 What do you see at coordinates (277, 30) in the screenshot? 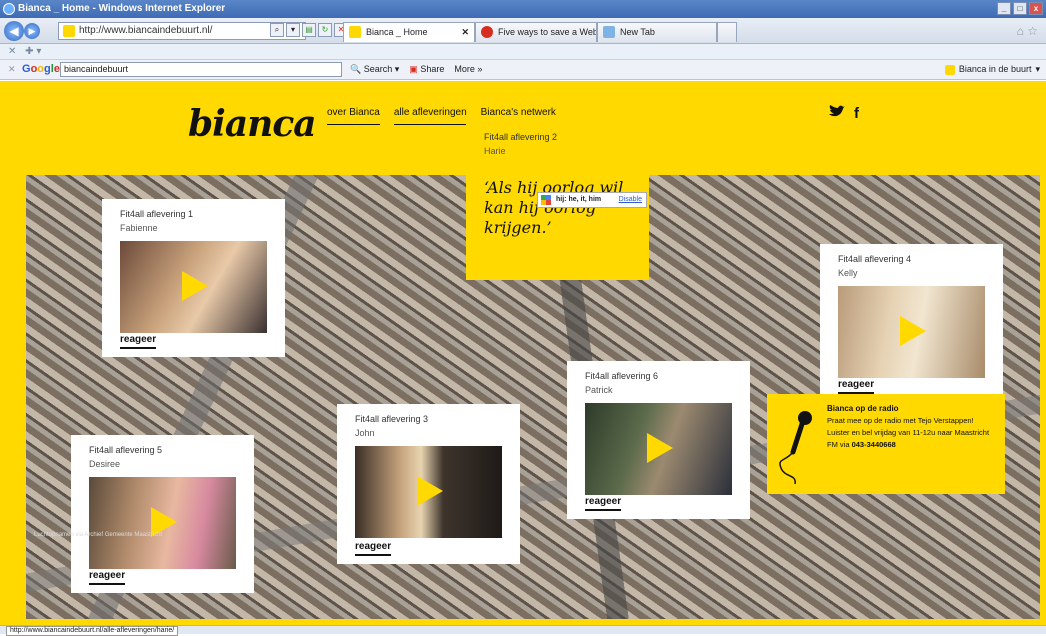
I see `search-icon: ⌕` at bounding box center [277, 30].